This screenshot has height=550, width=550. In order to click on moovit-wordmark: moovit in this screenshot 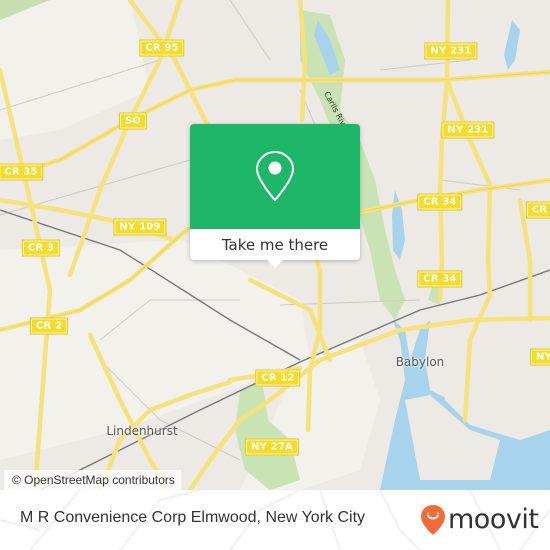, I will do `click(493, 519)`.